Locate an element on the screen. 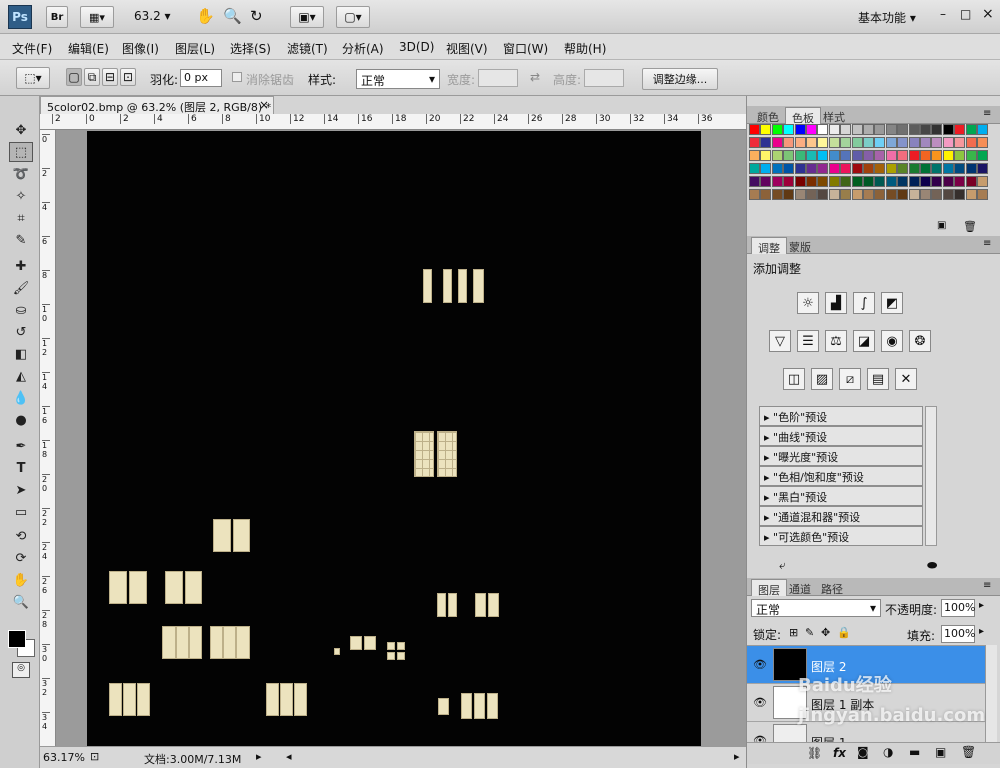 This screenshot has height=768, width=1000. tab-adjustments: 调整 is located at coordinates (769, 246).